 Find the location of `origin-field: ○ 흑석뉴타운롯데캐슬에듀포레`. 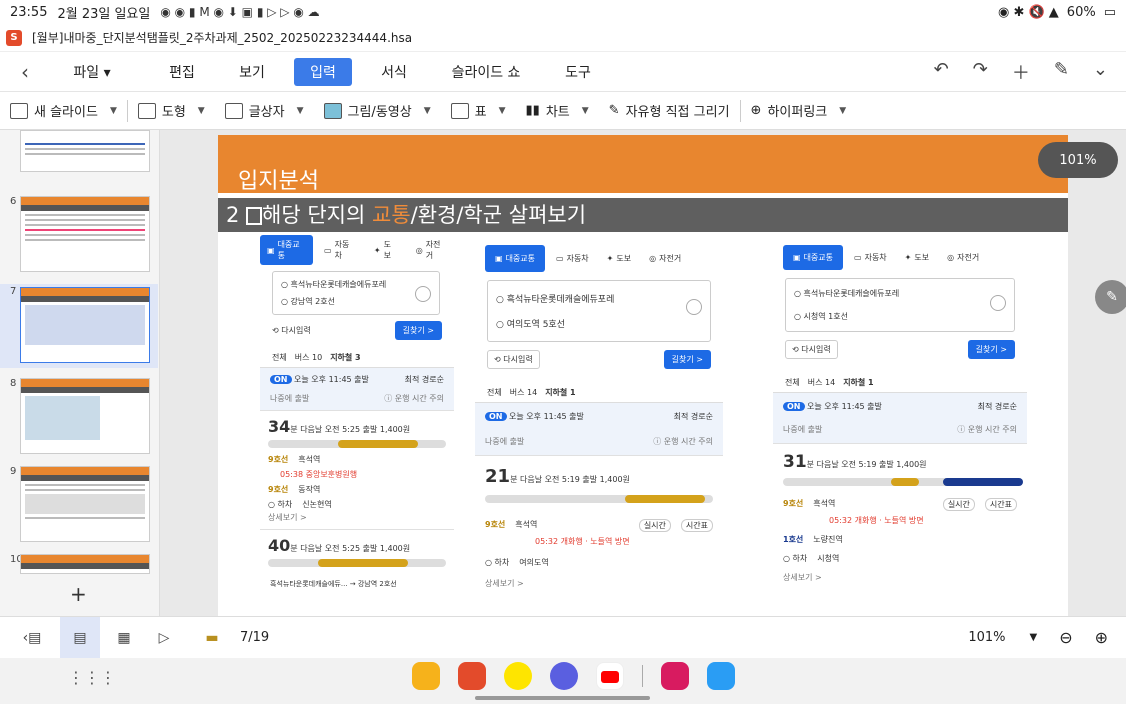

origin-field: ○ 흑석뉴타운롯데캐슬에듀포레 is located at coordinates (334, 284).